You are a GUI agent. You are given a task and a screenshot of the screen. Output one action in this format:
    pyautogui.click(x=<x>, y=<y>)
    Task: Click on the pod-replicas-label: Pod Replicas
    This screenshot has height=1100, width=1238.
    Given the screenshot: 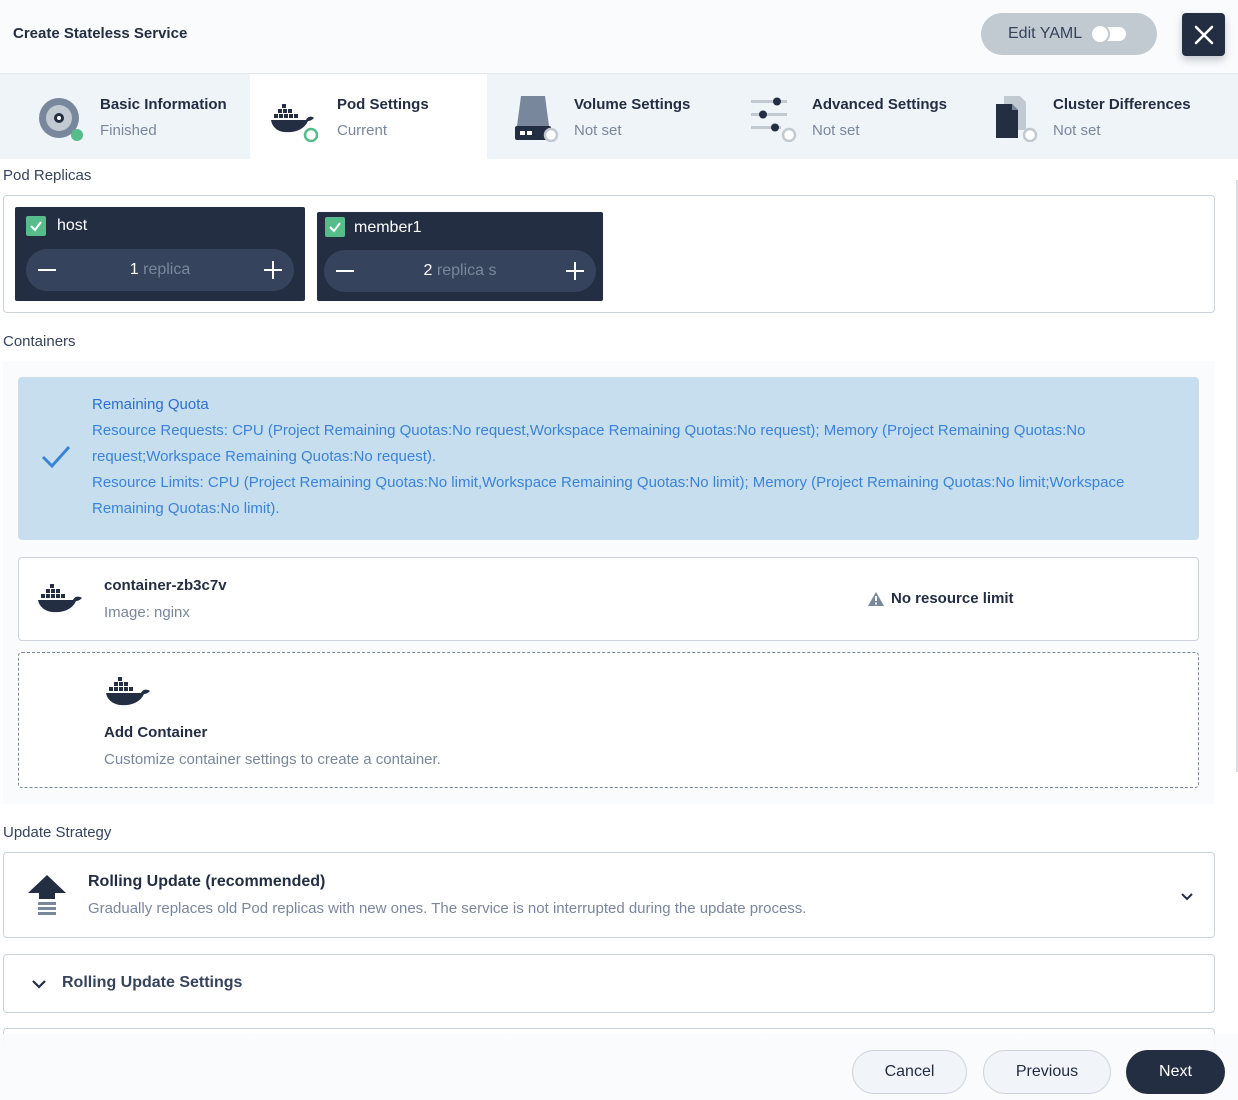 What is the action you would take?
    pyautogui.click(x=47, y=175)
    